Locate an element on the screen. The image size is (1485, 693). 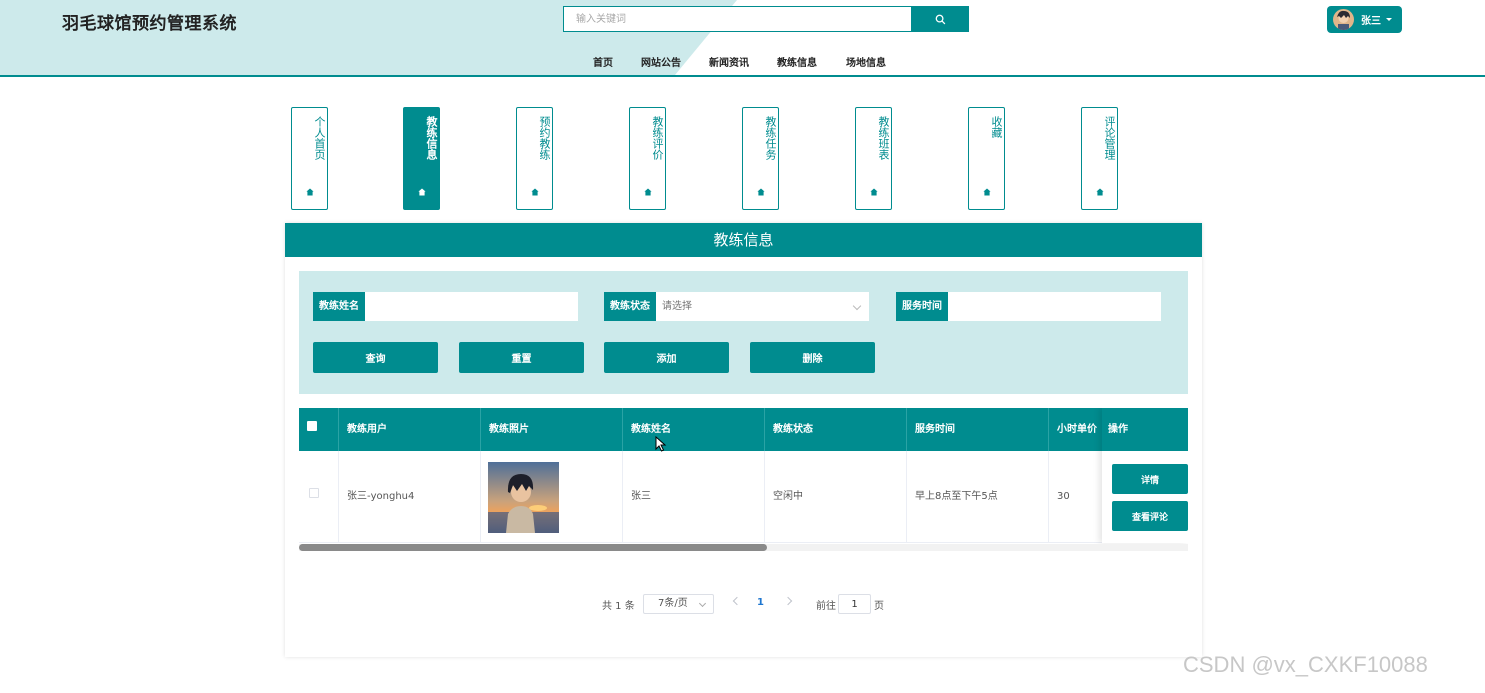
select-all-cell is located at coordinates (319, 429).